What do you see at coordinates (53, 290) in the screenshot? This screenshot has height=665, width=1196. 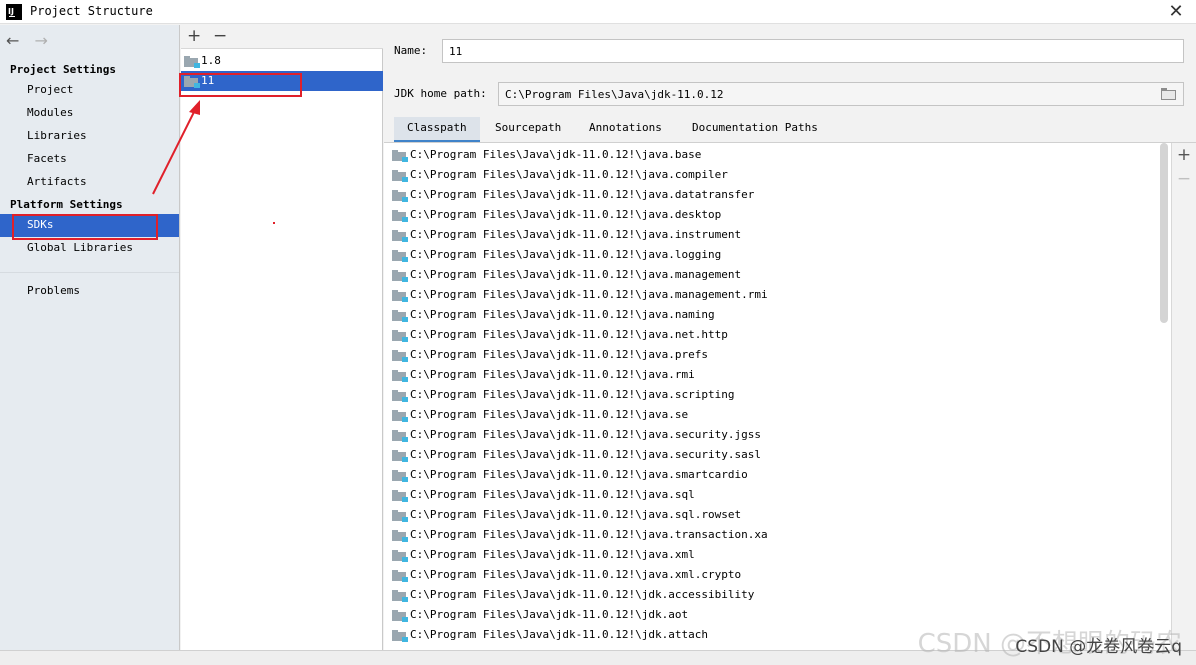 I see `sidebar-item-problems: Problems` at bounding box center [53, 290].